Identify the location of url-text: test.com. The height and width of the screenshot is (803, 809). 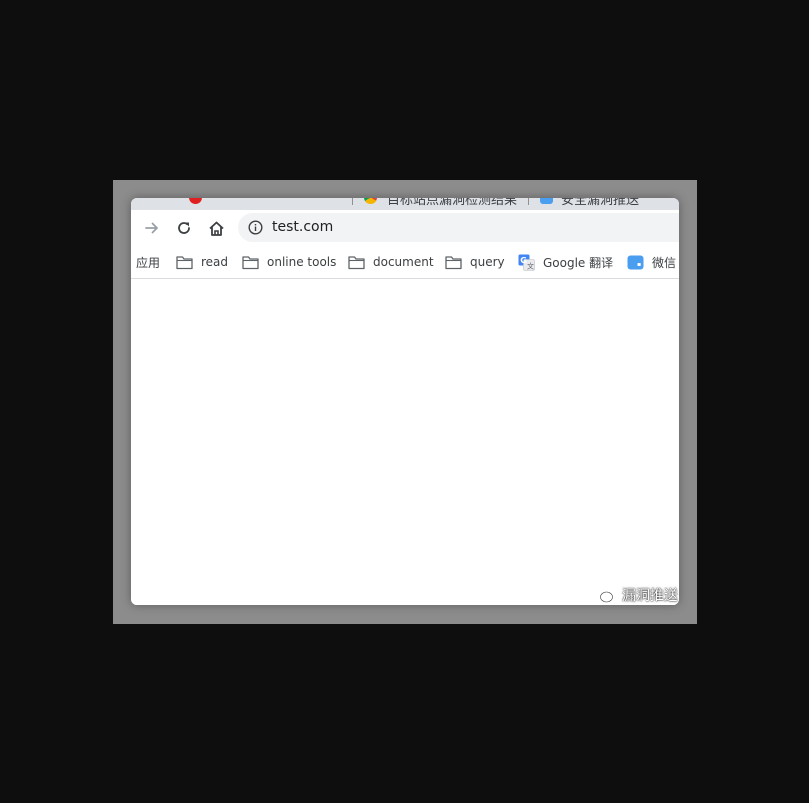
(302, 227).